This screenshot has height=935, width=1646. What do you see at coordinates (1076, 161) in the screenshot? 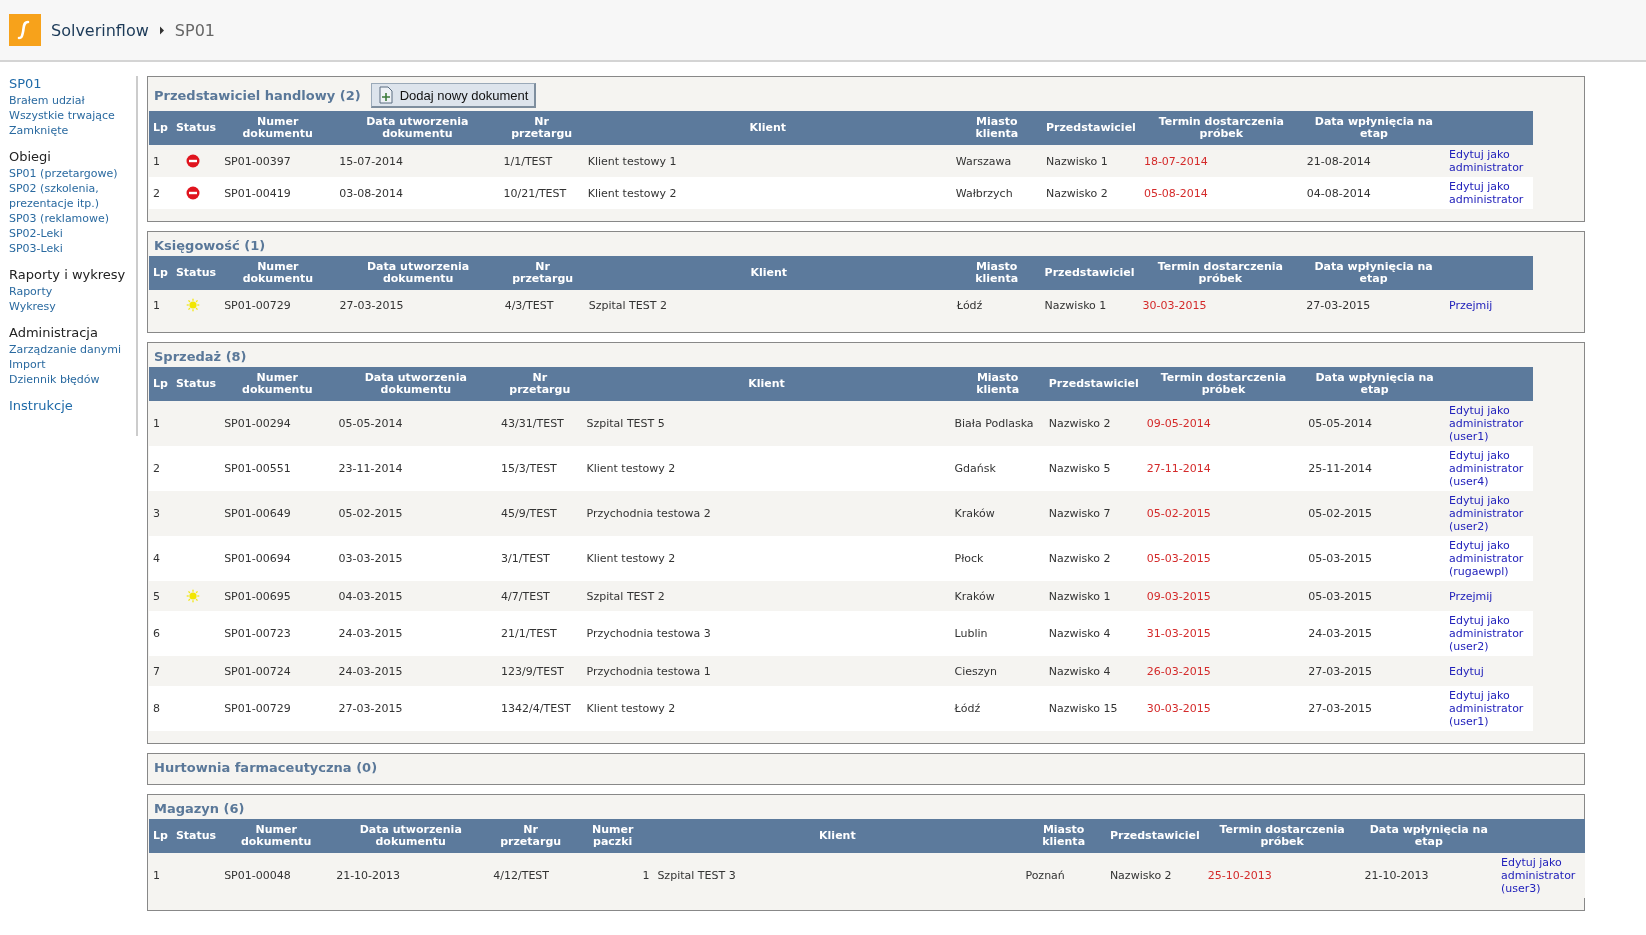
I see `table-cell: Nazwisko 1` at bounding box center [1076, 161].